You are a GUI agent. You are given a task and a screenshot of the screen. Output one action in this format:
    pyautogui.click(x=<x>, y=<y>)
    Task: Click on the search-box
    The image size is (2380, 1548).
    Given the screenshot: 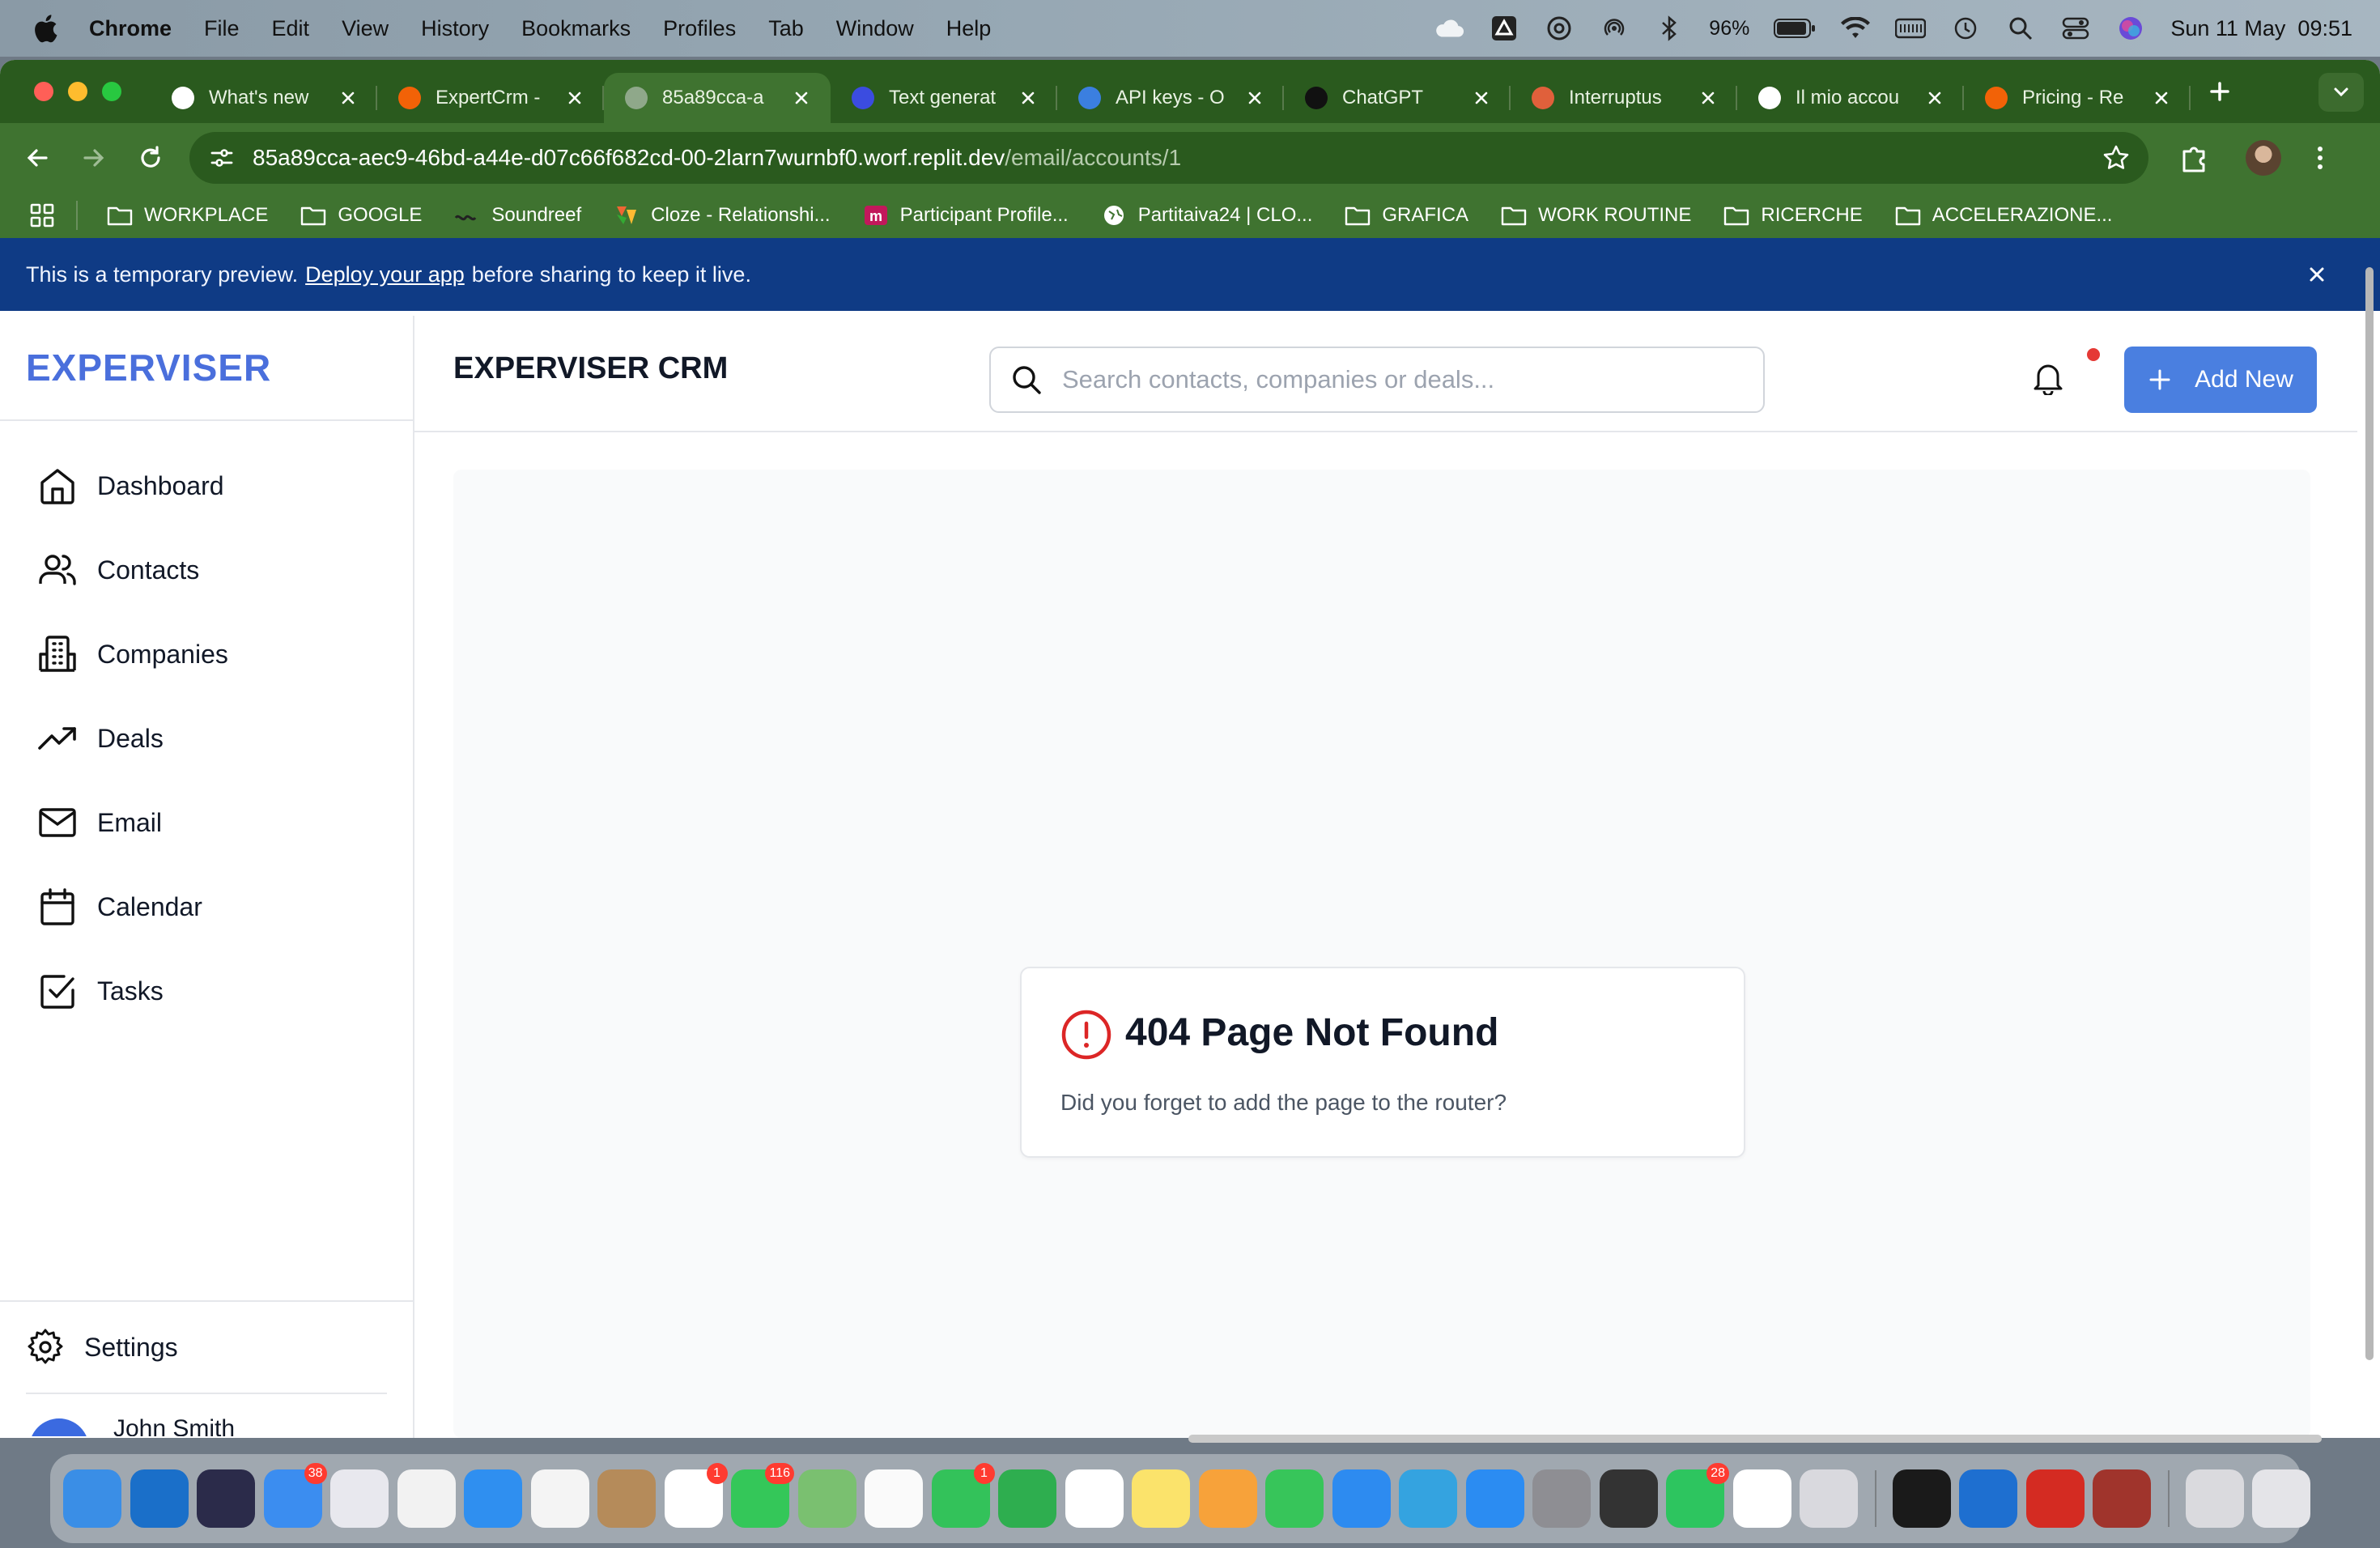 What is the action you would take?
    pyautogui.click(x=1377, y=380)
    